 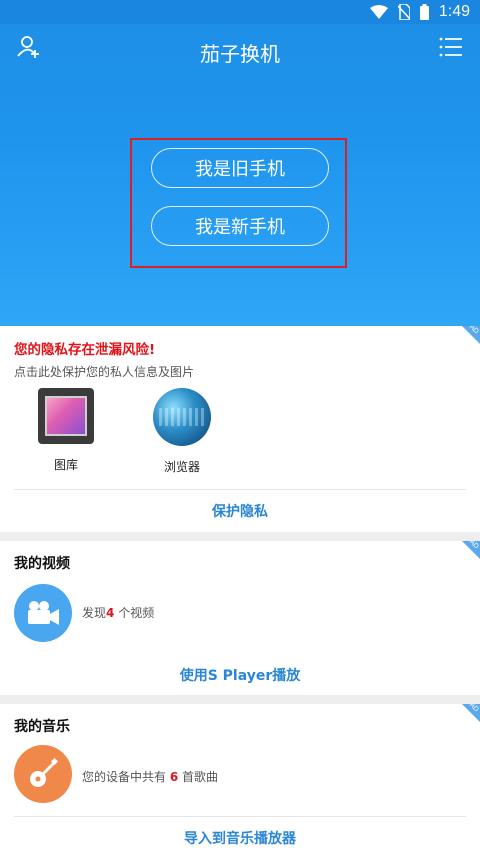 I want to click on protect-privacy-button: 保护隐私, so click(x=240, y=511).